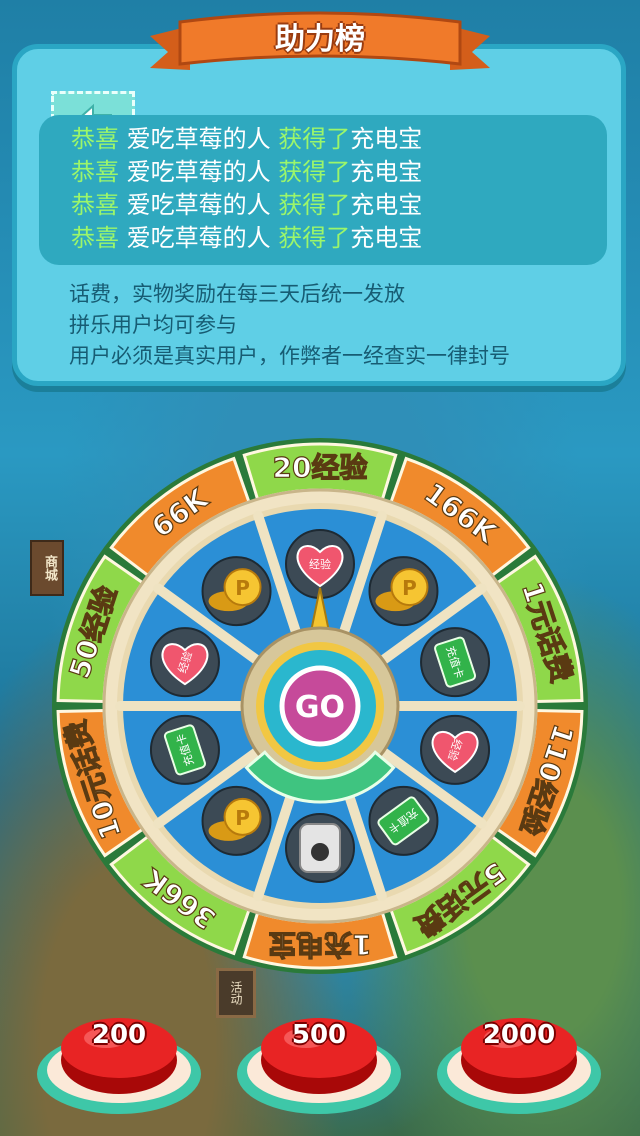  What do you see at coordinates (153, 325) in the screenshot?
I see `rule-line: 拼乐用户均可参与` at bounding box center [153, 325].